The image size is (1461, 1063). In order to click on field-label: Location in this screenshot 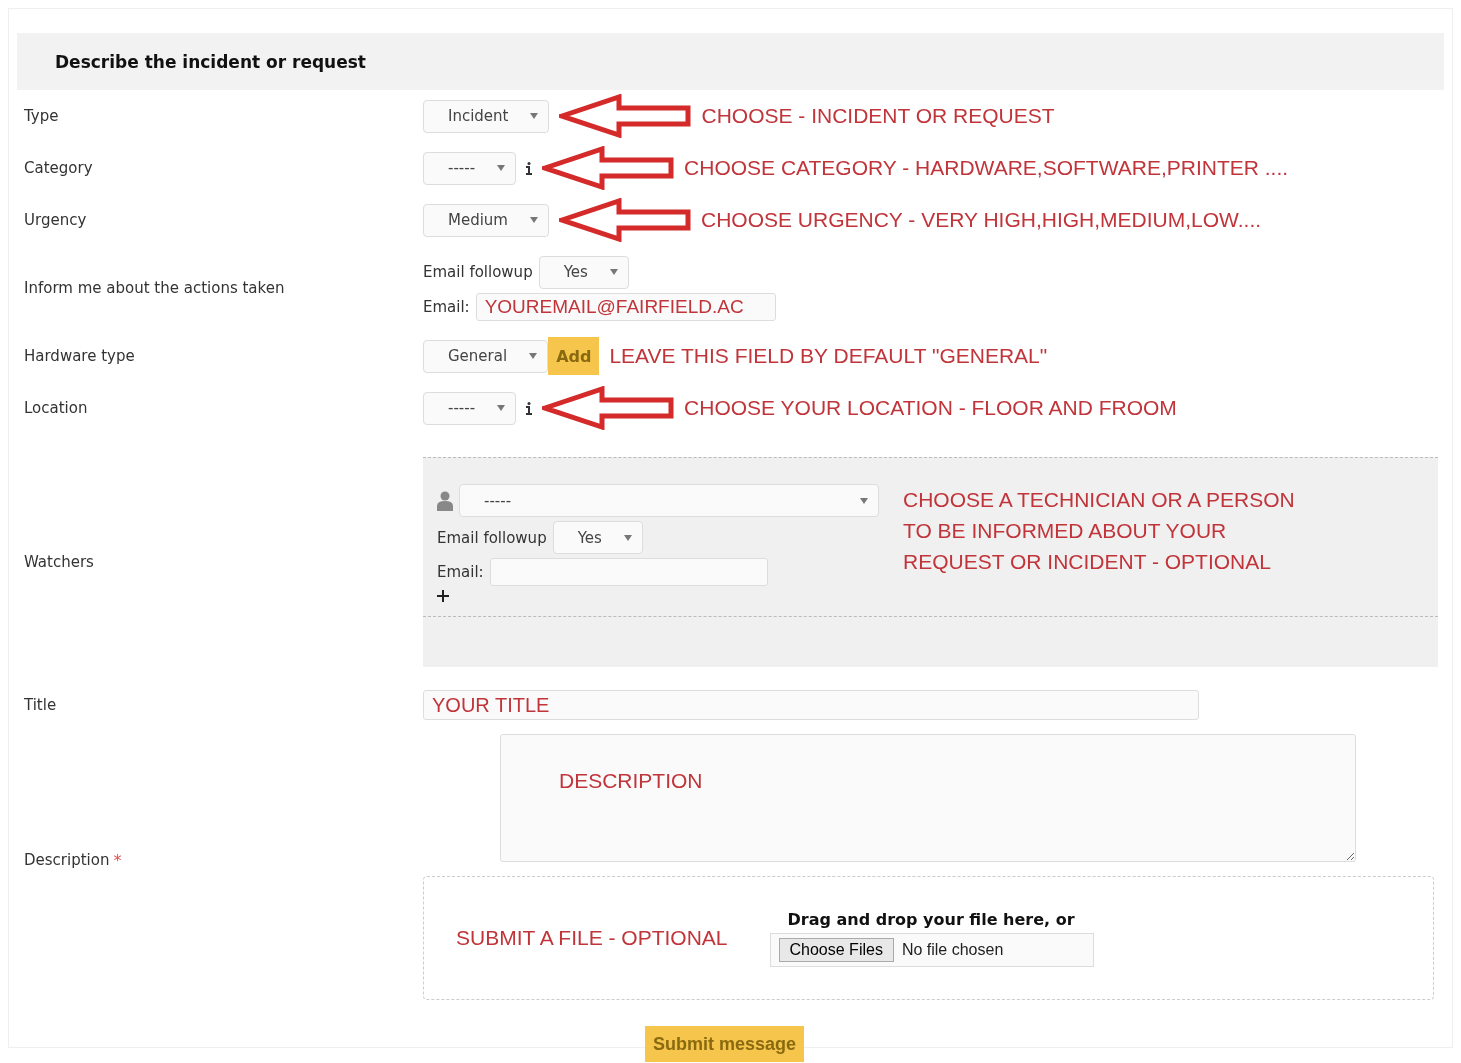, I will do `click(56, 408)`.